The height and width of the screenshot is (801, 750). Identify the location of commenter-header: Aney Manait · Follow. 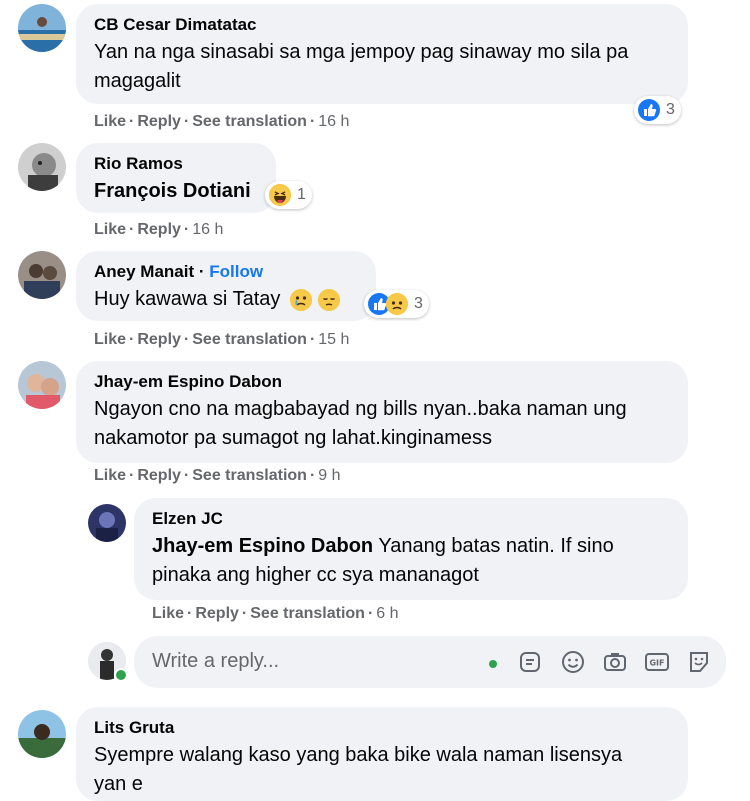
(226, 272).